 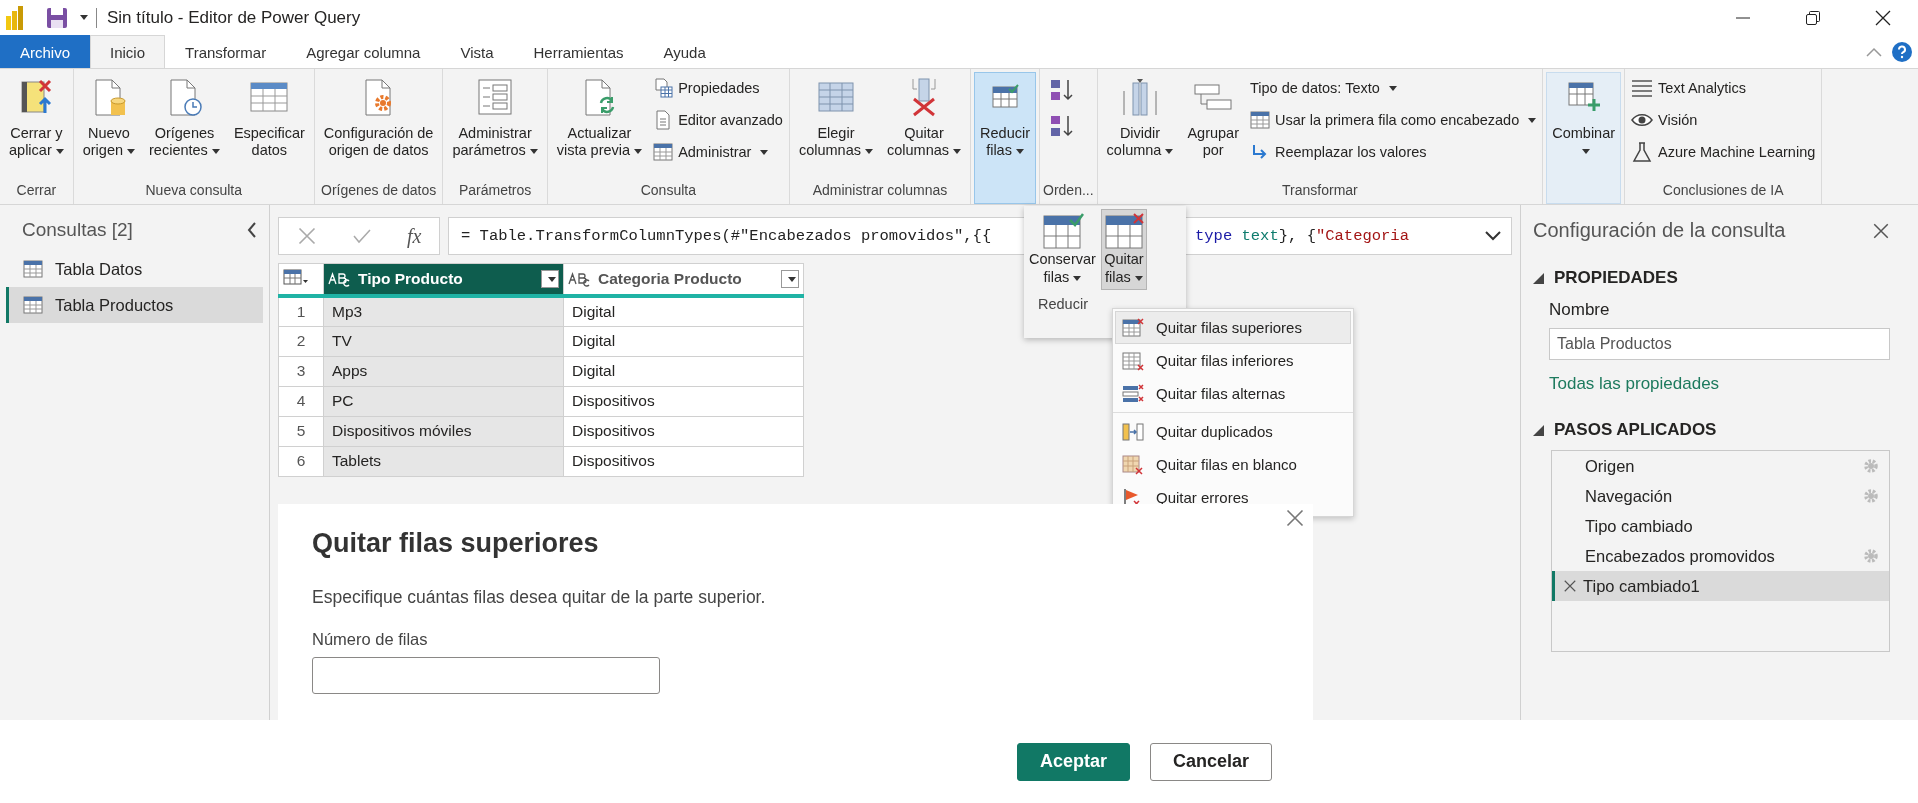 I want to click on cancel-button: Cancelar, so click(x=1210, y=761).